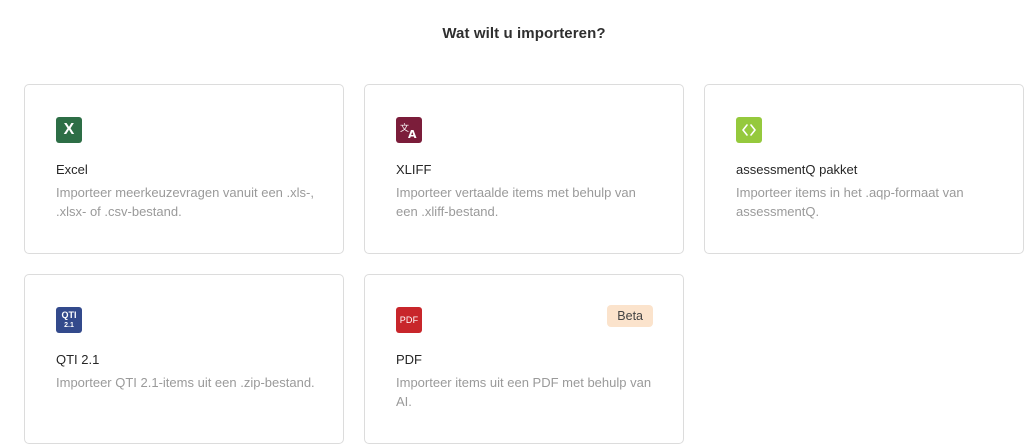 This screenshot has width=1036, height=447. I want to click on beta-badge: Beta, so click(630, 316).